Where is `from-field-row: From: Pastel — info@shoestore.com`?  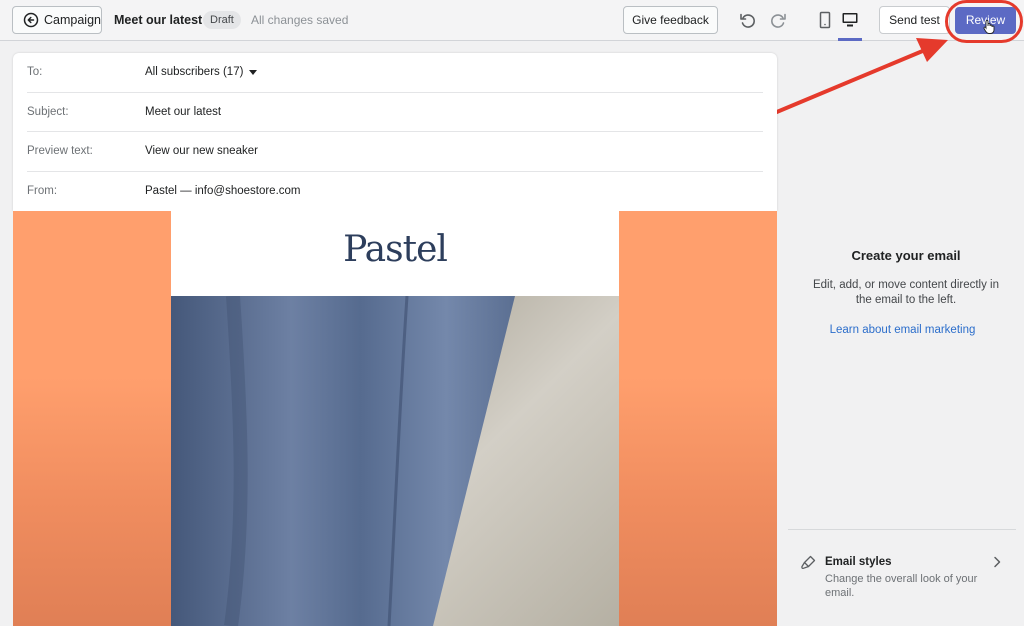
from-field-row: From: Pastel — info@shoestore.com is located at coordinates (395, 192).